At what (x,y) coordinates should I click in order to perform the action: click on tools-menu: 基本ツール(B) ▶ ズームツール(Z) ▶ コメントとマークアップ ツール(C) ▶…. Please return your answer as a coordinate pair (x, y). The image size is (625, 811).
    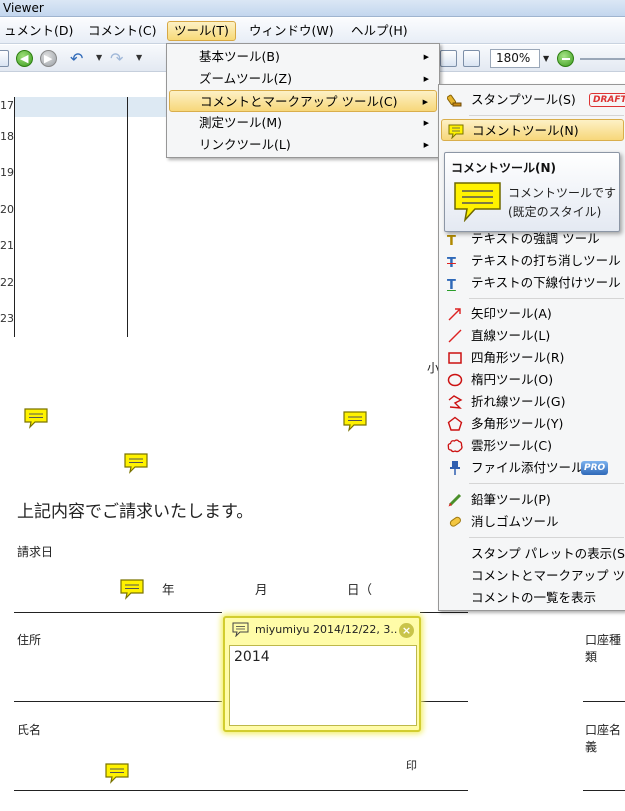
    Looking at the image, I should click on (303, 100).